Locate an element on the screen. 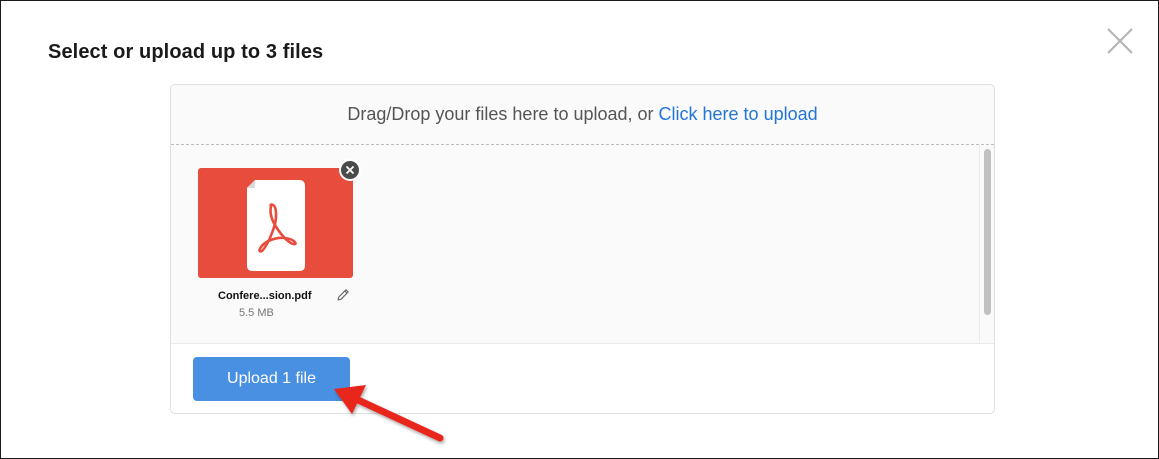 The width and height of the screenshot is (1159, 459). close-button is located at coordinates (1120, 41).